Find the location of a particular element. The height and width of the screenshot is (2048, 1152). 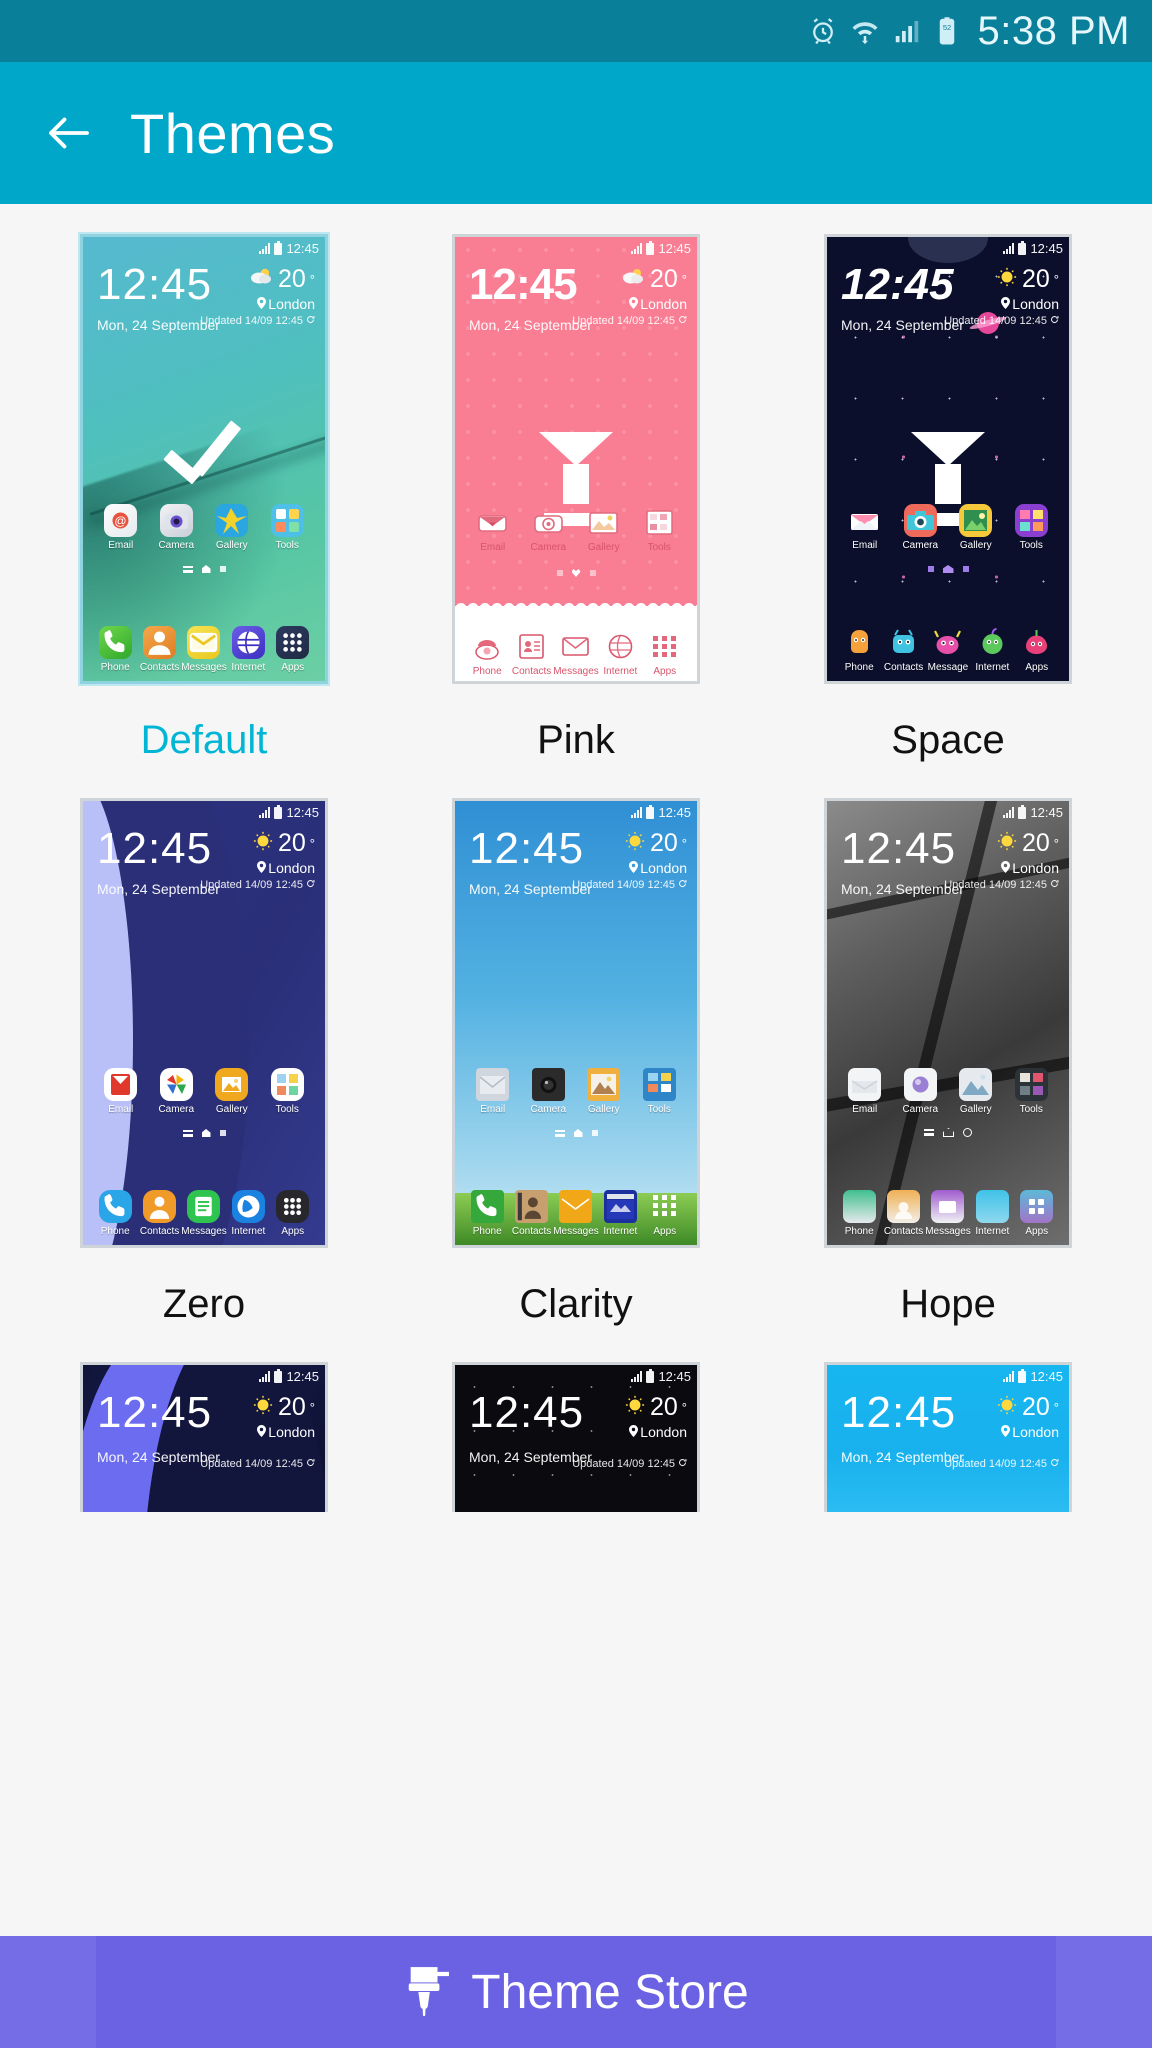

preview-dock-apps: Apps is located at coordinates (665, 653).